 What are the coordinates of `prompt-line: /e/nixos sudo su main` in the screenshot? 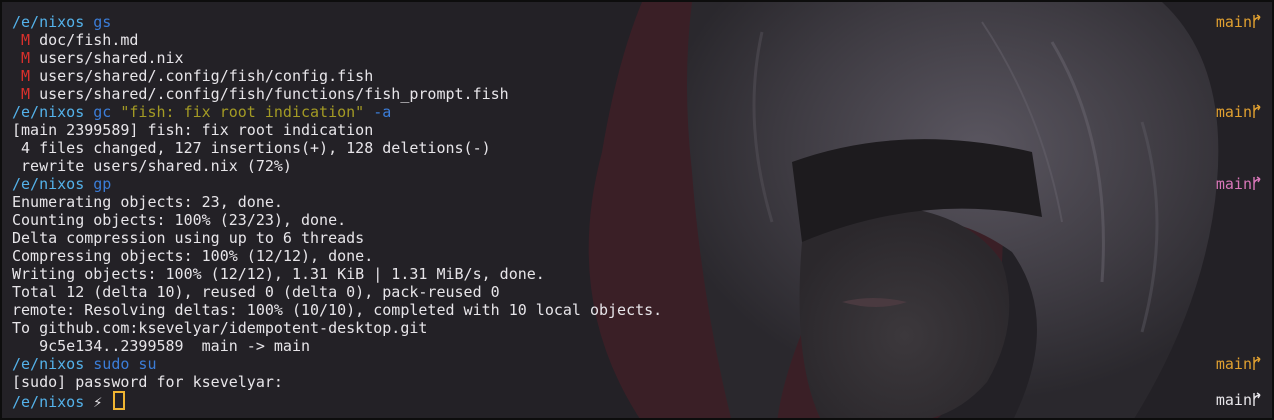 It's located at (637, 364).